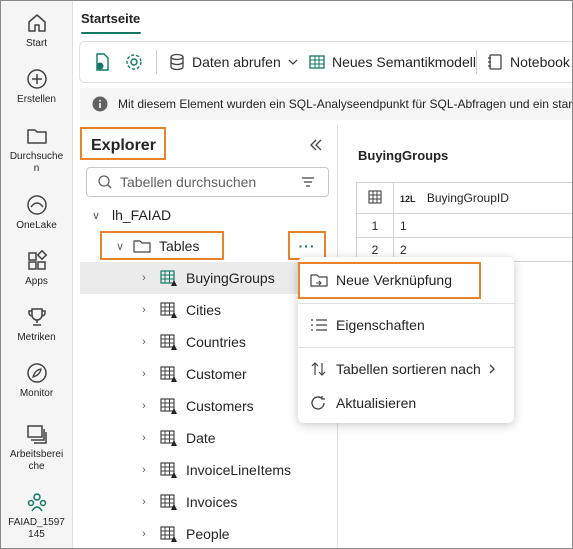 Image resolution: width=573 pixels, height=549 pixels. Describe the element at coordinates (318, 403) in the screenshot. I see `refresh-icon` at that location.